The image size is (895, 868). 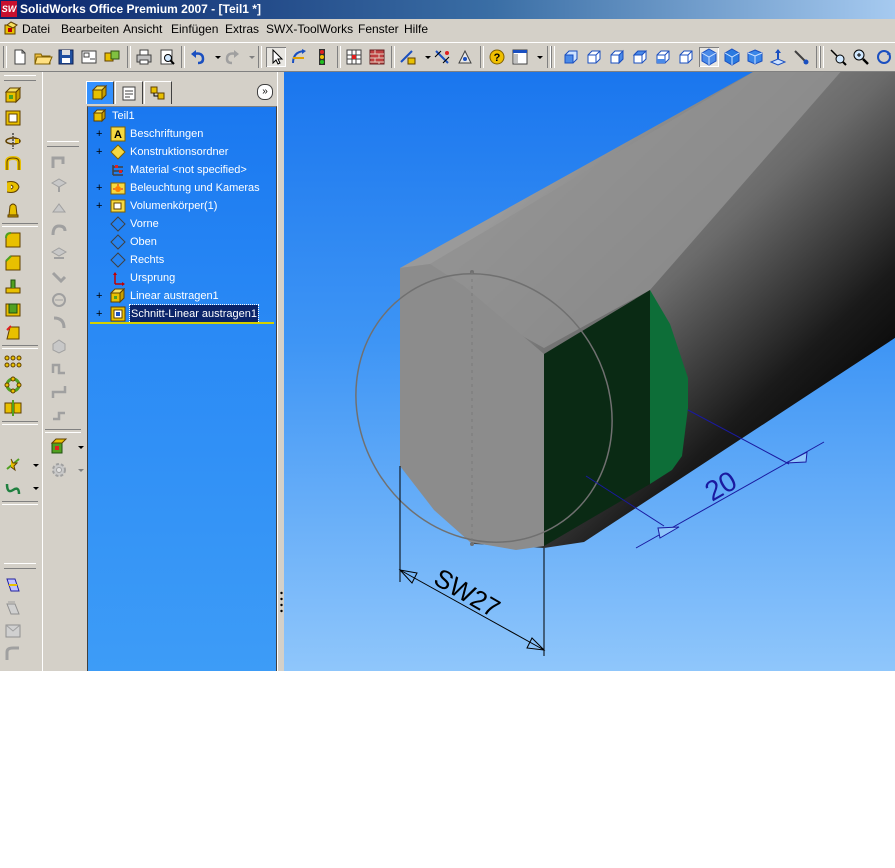 What do you see at coordinates (13, 332) in the screenshot?
I see `draft-icon` at bounding box center [13, 332].